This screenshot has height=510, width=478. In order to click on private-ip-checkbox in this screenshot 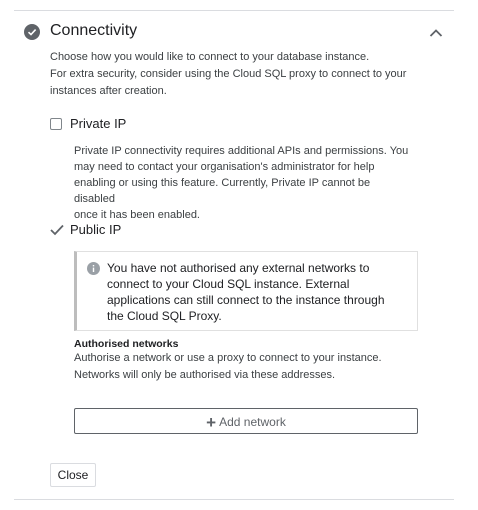, I will do `click(56, 124)`.